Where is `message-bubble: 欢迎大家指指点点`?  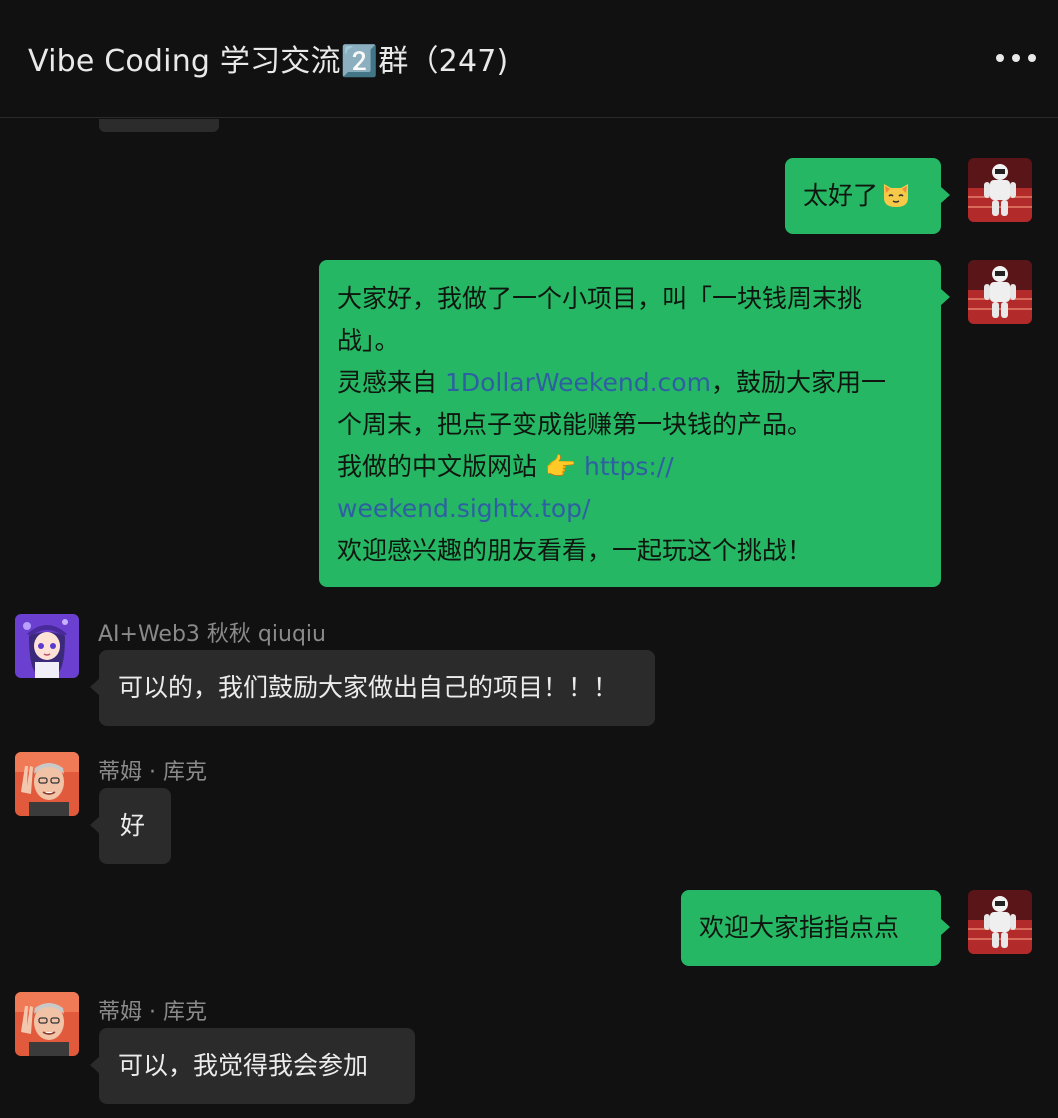 message-bubble: 欢迎大家指指点点 is located at coordinates (815, 928).